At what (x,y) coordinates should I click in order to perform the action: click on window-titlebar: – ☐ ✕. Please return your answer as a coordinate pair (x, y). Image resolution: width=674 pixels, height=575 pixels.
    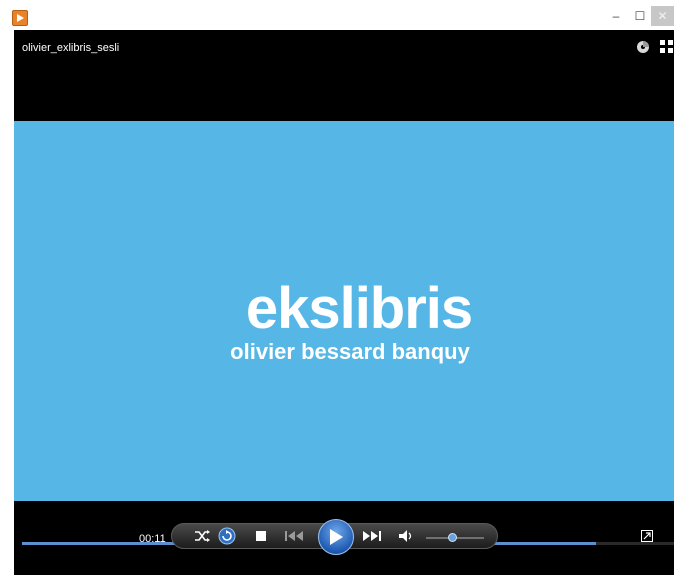
    Looking at the image, I should click on (337, 15).